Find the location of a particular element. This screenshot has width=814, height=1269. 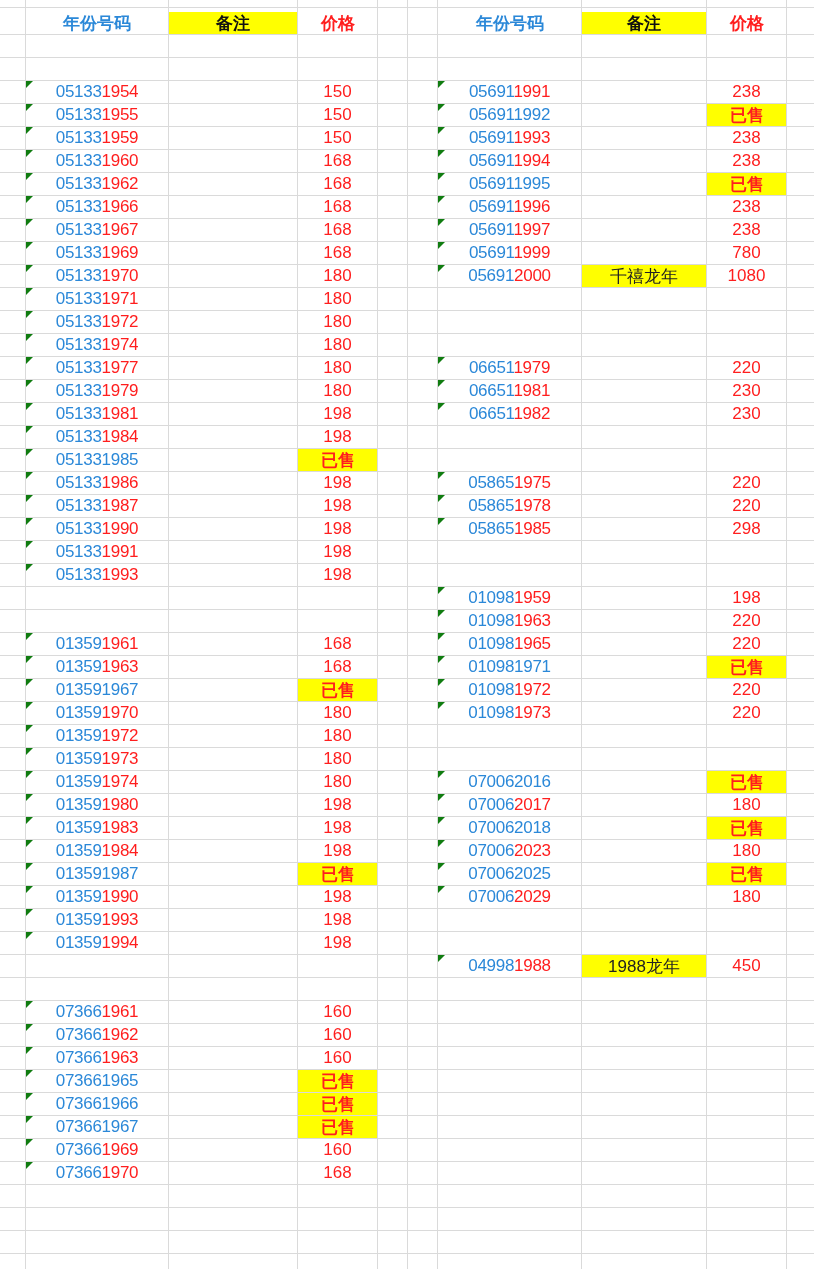

phone-number: 073661966 is located at coordinates (97, 1104).